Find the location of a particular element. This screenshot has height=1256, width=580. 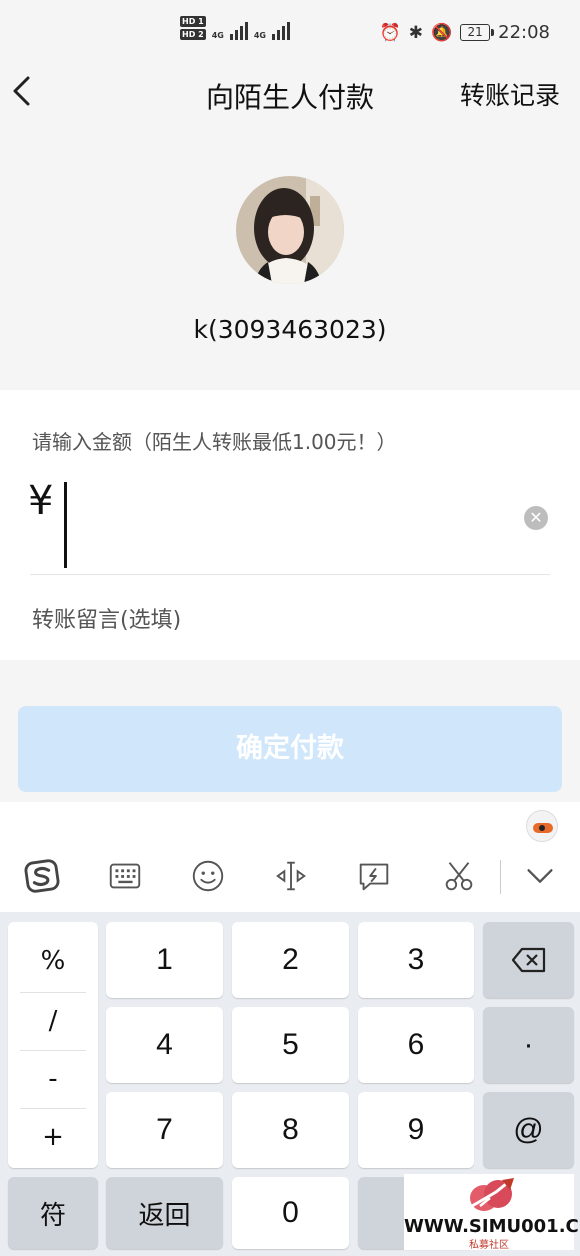

emoji-icon is located at coordinates (208, 876).